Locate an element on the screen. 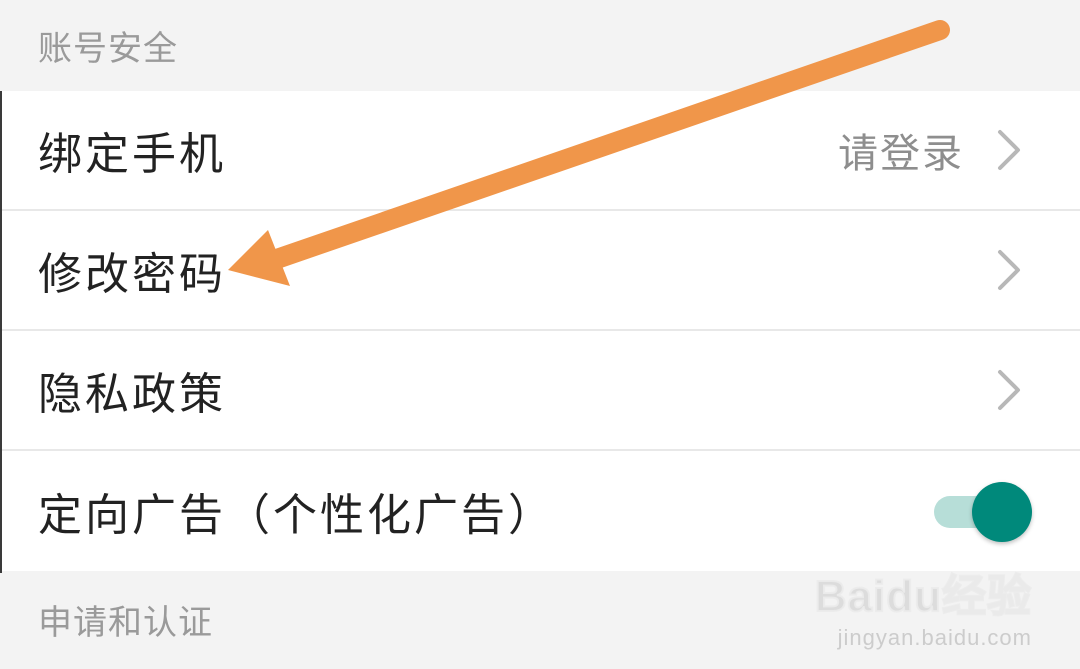 This screenshot has width=1080, height=669. baidu-jingyan-watermark: Baidu经验 jingyan.baidu.com is located at coordinates (923, 611).